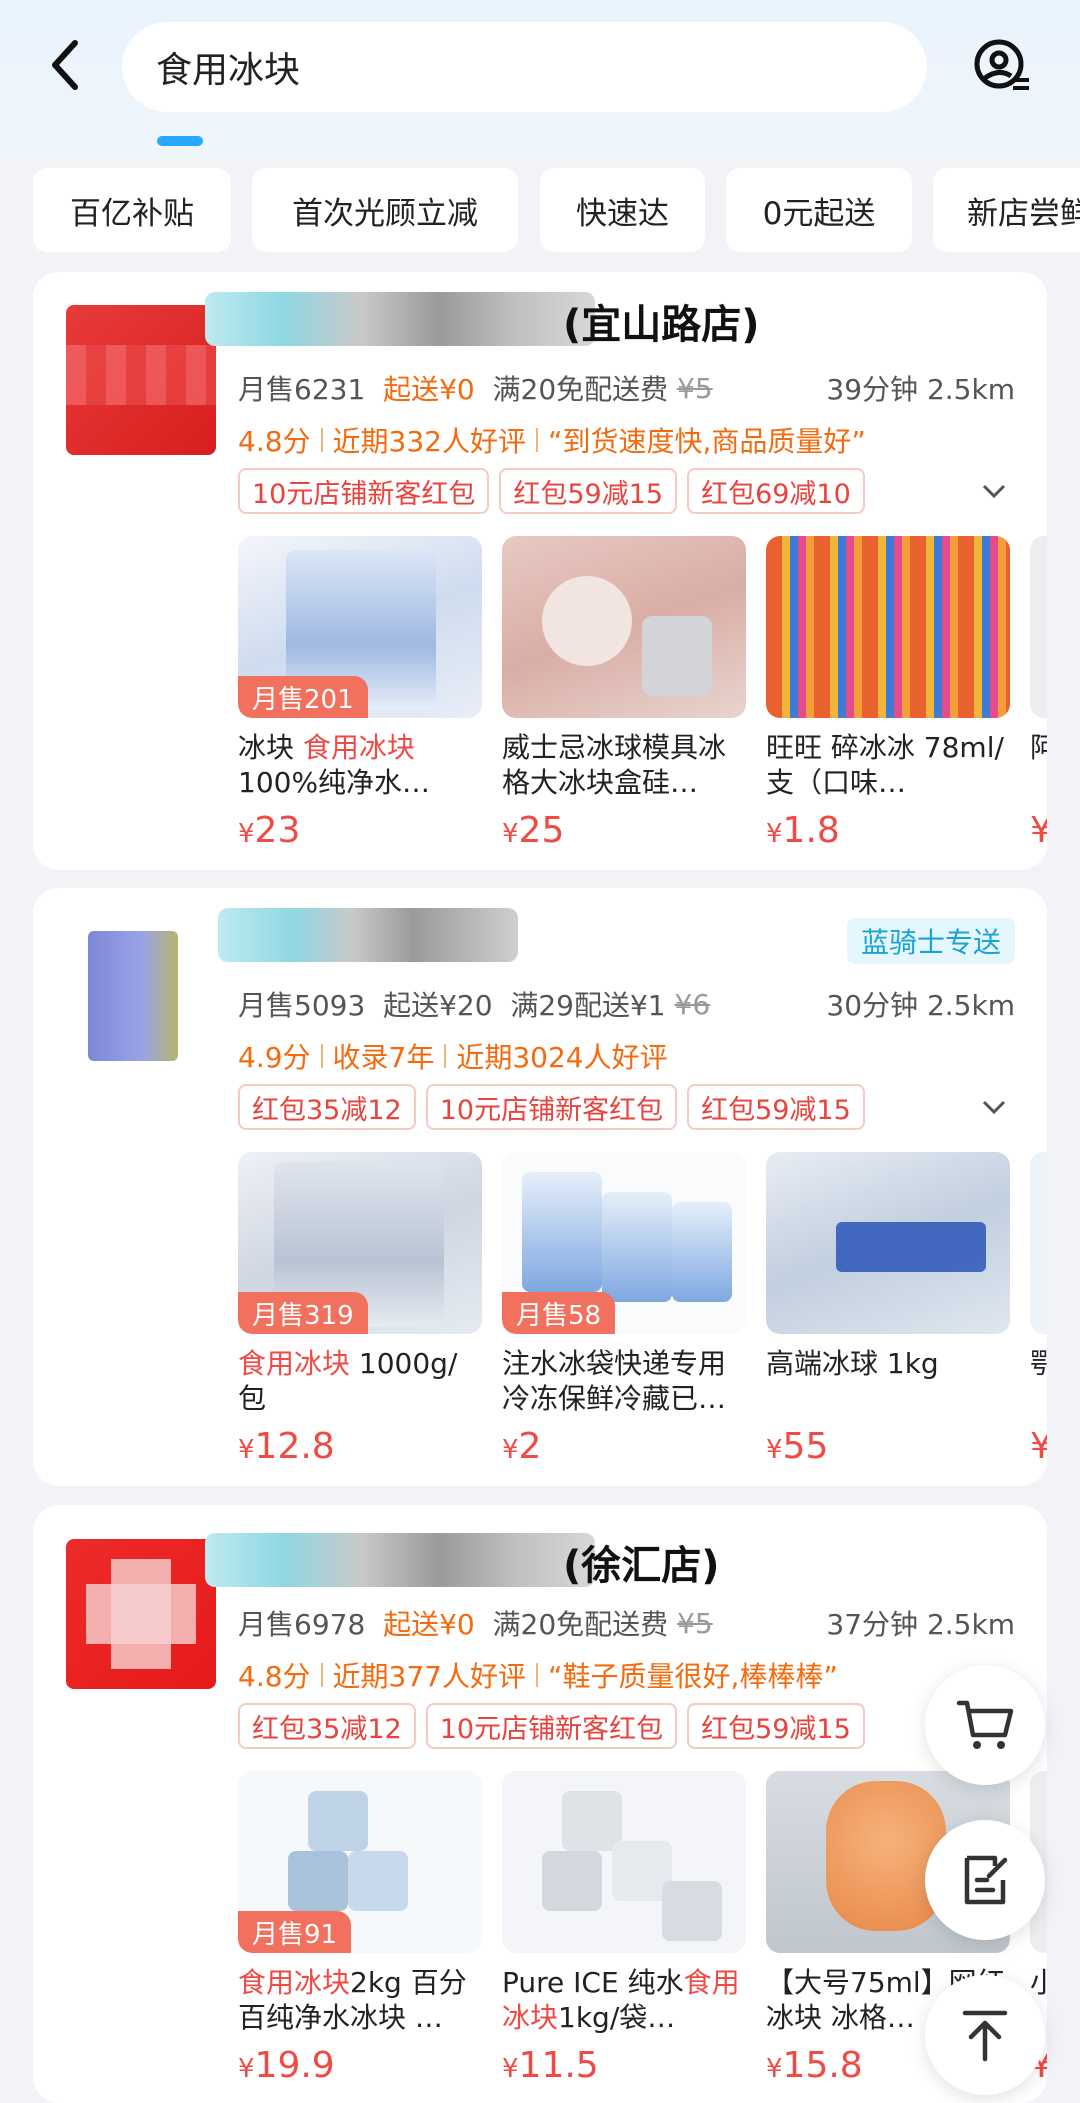 The image size is (1080, 2103). I want to click on top-bar: 食用冰块, so click(540, 80).